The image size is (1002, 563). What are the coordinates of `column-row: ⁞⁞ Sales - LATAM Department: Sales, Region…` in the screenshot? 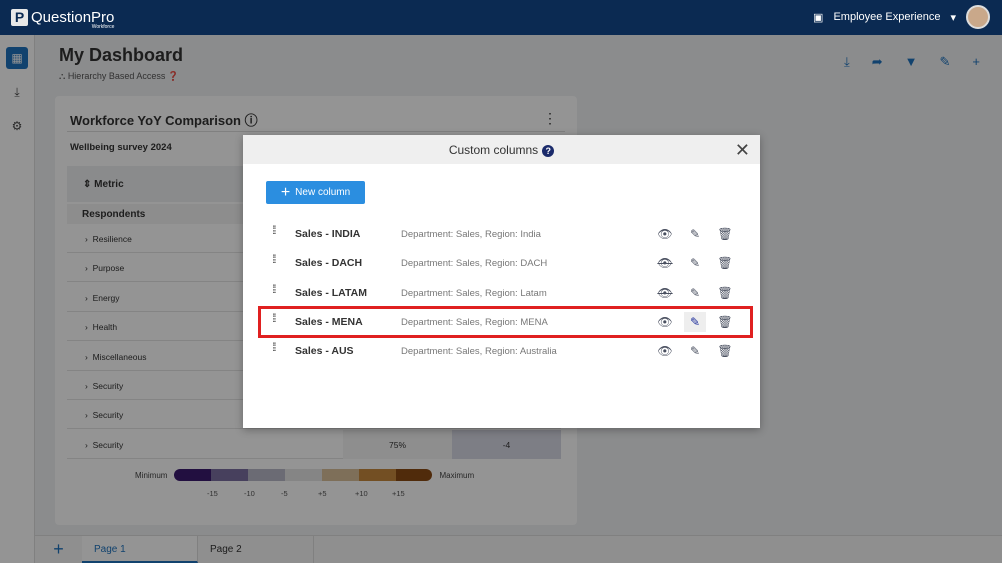 It's located at (502, 293).